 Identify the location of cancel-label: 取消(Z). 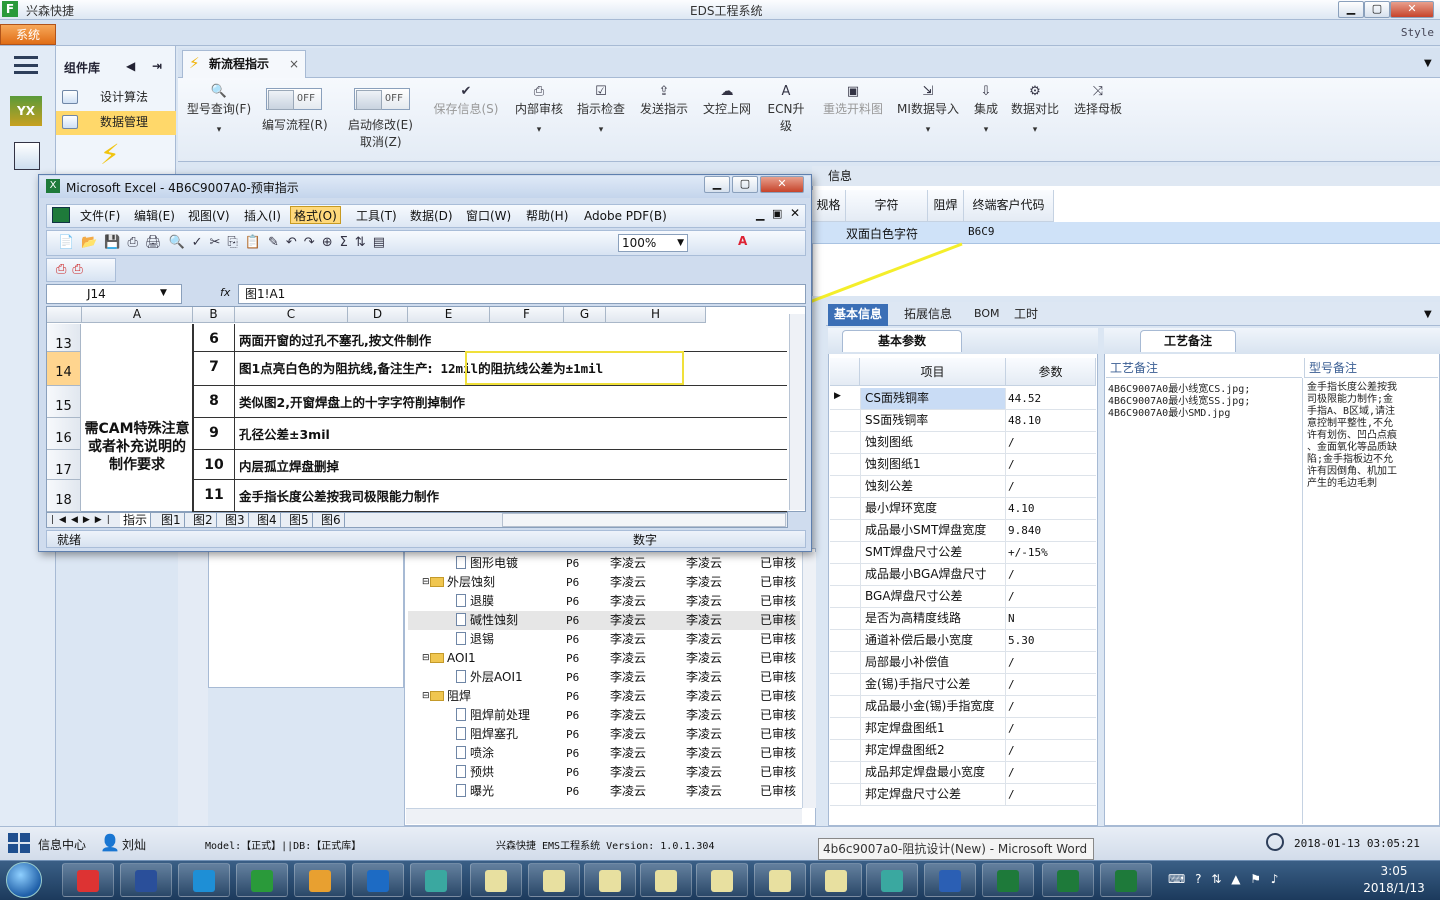
(381, 141).